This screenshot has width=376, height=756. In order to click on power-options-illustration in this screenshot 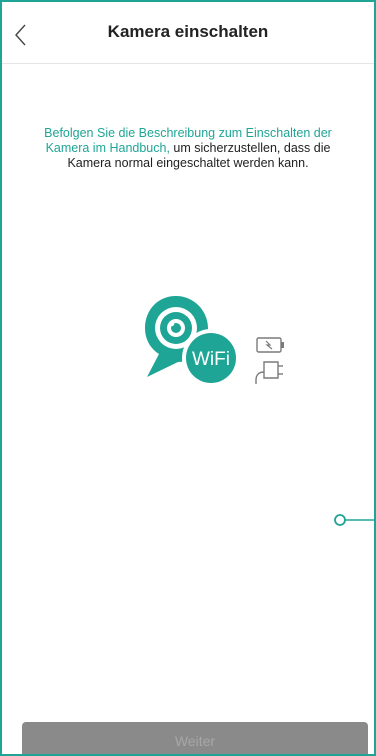, I will do `click(269, 360)`.